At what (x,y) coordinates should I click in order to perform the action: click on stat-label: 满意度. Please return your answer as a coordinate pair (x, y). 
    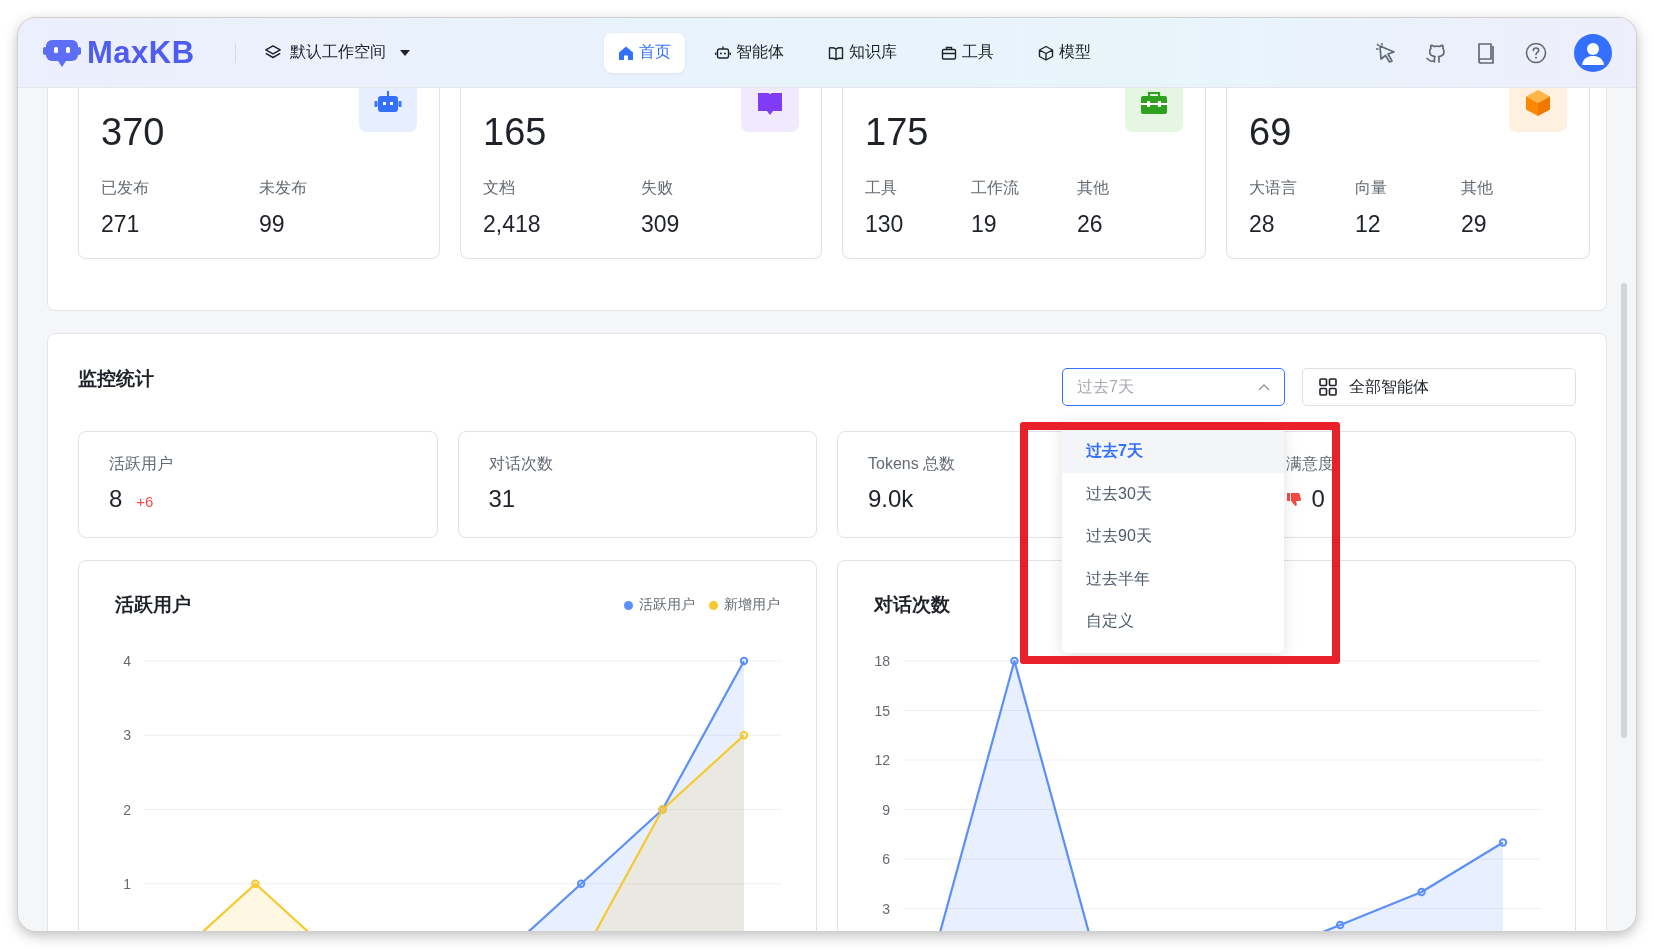
    Looking at the image, I should click on (1310, 464).